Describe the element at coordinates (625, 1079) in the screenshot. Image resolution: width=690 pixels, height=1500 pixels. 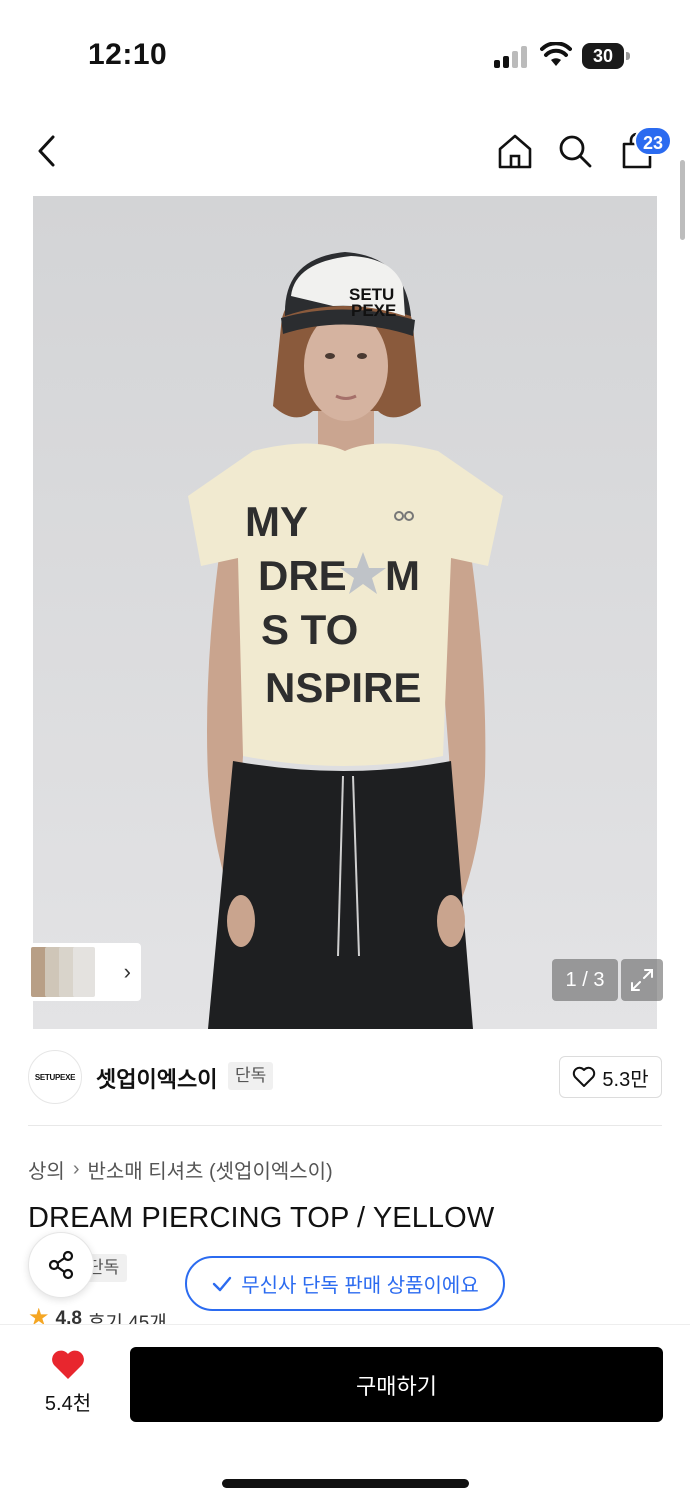
I see `brand-like-count: 5.3만` at that location.